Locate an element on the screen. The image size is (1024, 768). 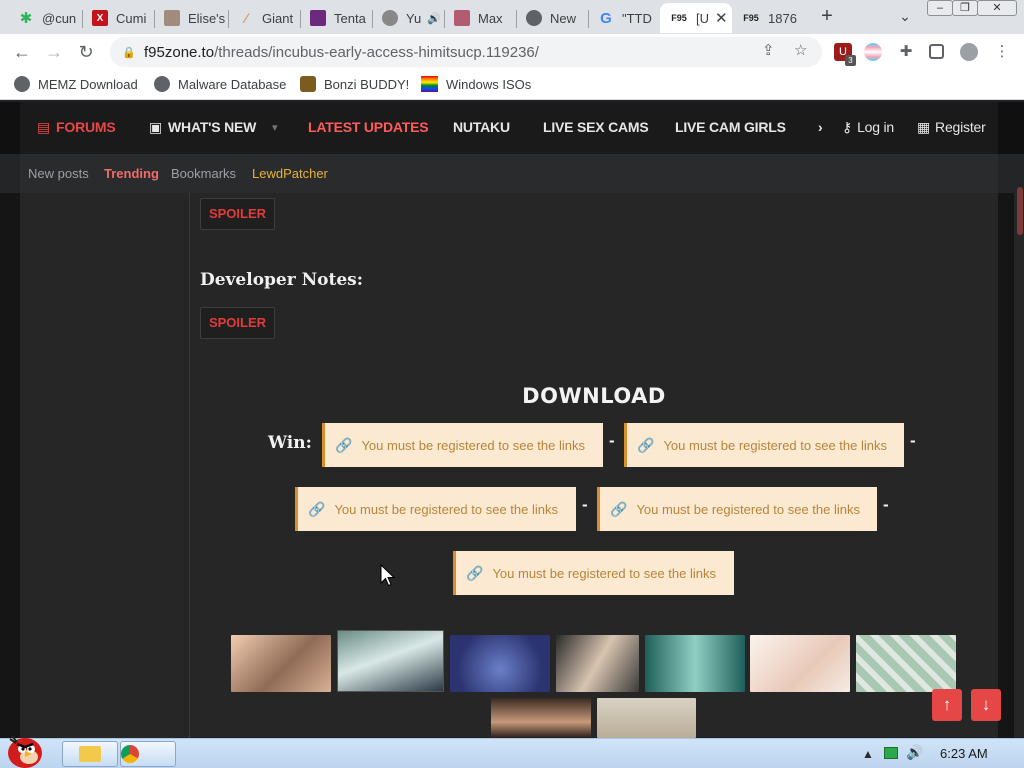
new-tab-button: + is located at coordinates (827, 16).